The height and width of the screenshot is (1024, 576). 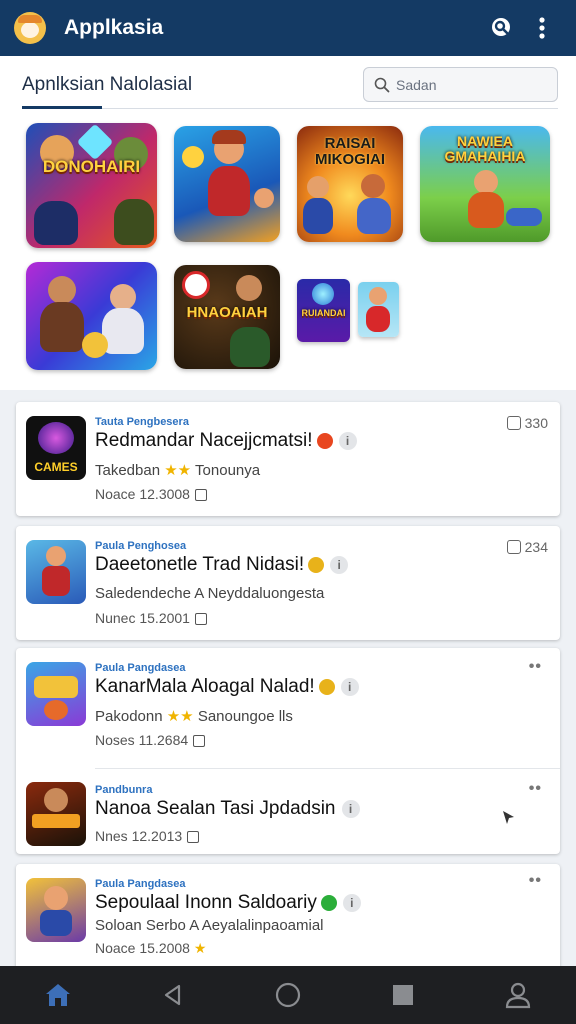 What do you see at coordinates (524, 217) in the screenshot?
I see `cannon-shape` at bounding box center [524, 217].